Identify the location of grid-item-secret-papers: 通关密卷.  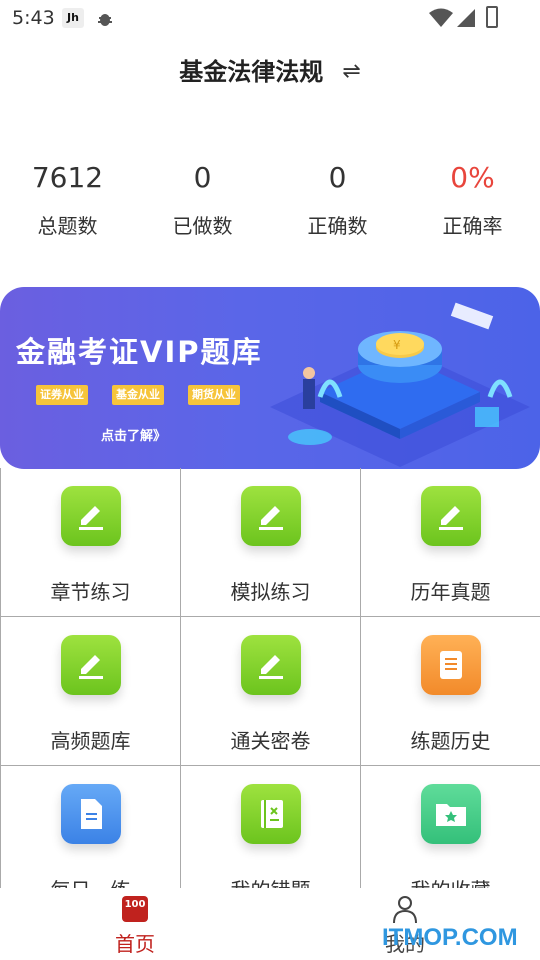
(271, 691).